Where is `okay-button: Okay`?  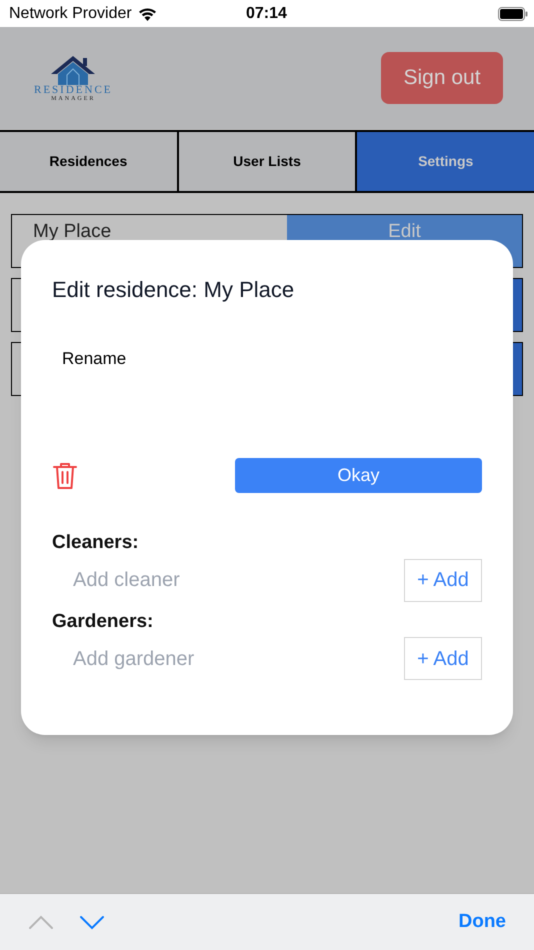
okay-button: Okay is located at coordinates (358, 475).